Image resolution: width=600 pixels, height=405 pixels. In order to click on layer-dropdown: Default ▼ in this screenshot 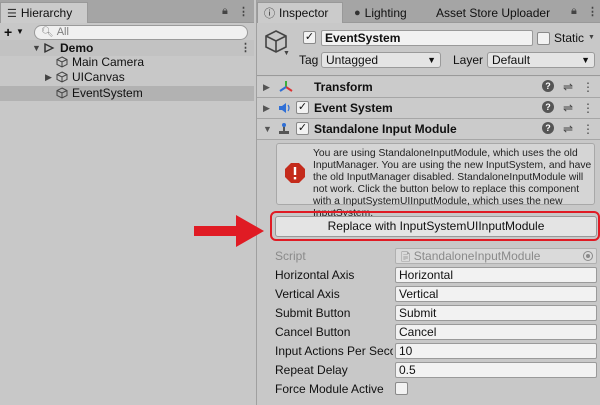, I will do `click(541, 60)`.